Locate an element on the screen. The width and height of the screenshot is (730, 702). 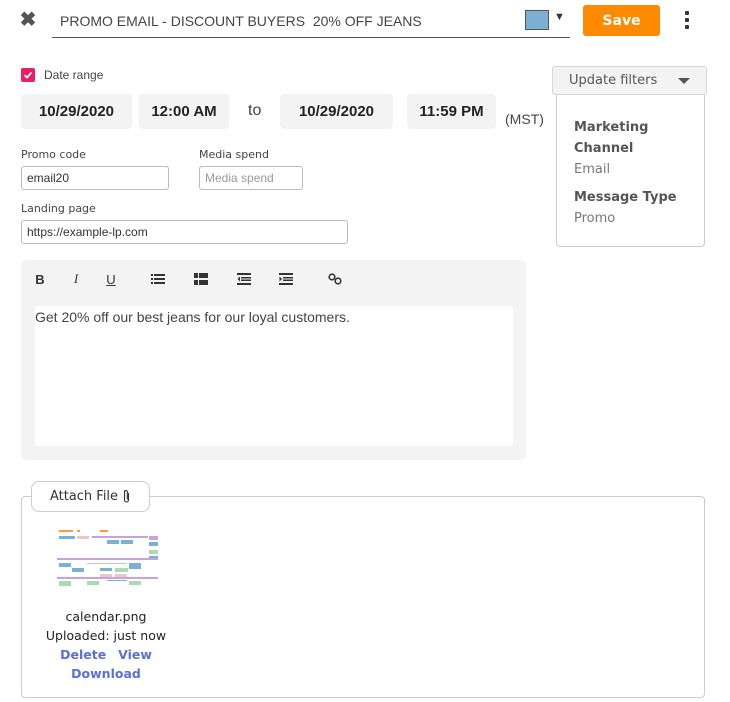
date-range-label: Date range is located at coordinates (74, 75).